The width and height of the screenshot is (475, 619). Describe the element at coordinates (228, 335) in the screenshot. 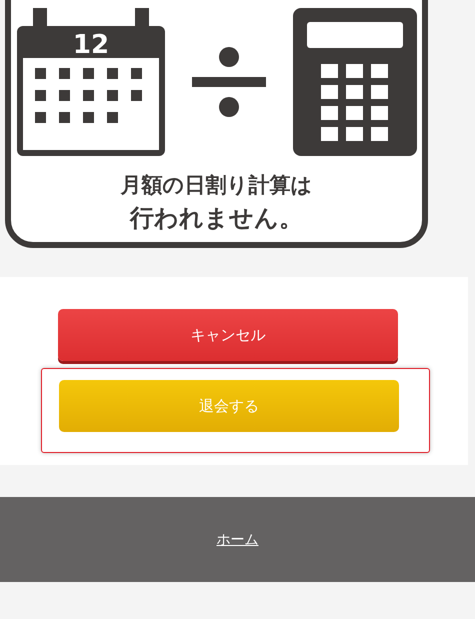

I see `cancel-button: キャンセル` at that location.